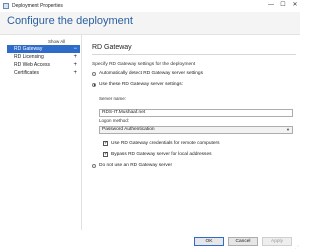 Image resolution: width=320 pixels, height=250 pixels. Describe the element at coordinates (150, 6) in the screenshot. I see `title-bar: Deployment Properties — ☐ ✕` at that location.